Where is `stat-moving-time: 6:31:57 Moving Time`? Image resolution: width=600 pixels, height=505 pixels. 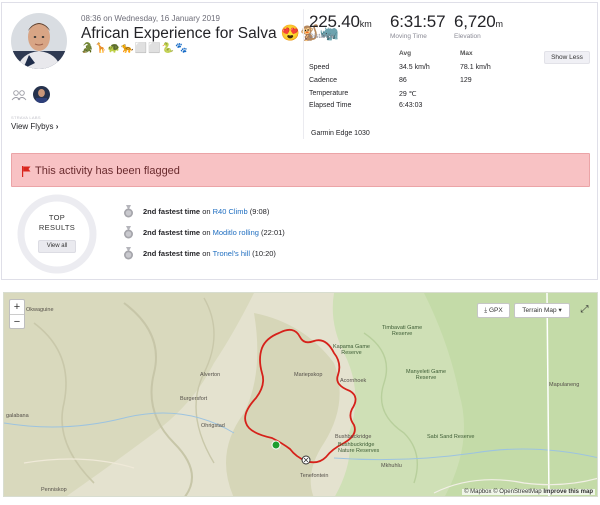 stat-moving-time: 6:31:57 Moving Time is located at coordinates (418, 26).